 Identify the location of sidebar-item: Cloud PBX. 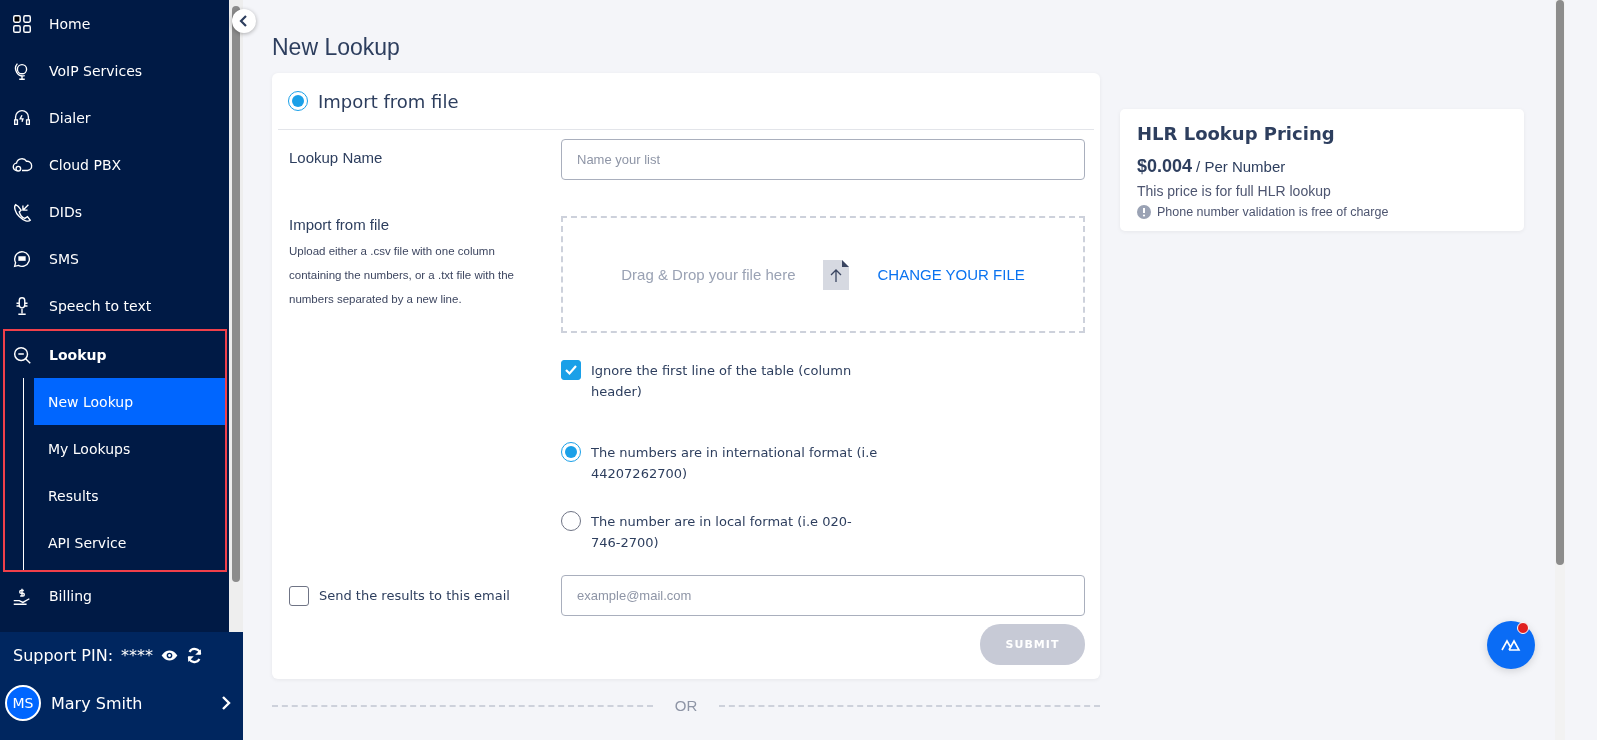
(114, 164).